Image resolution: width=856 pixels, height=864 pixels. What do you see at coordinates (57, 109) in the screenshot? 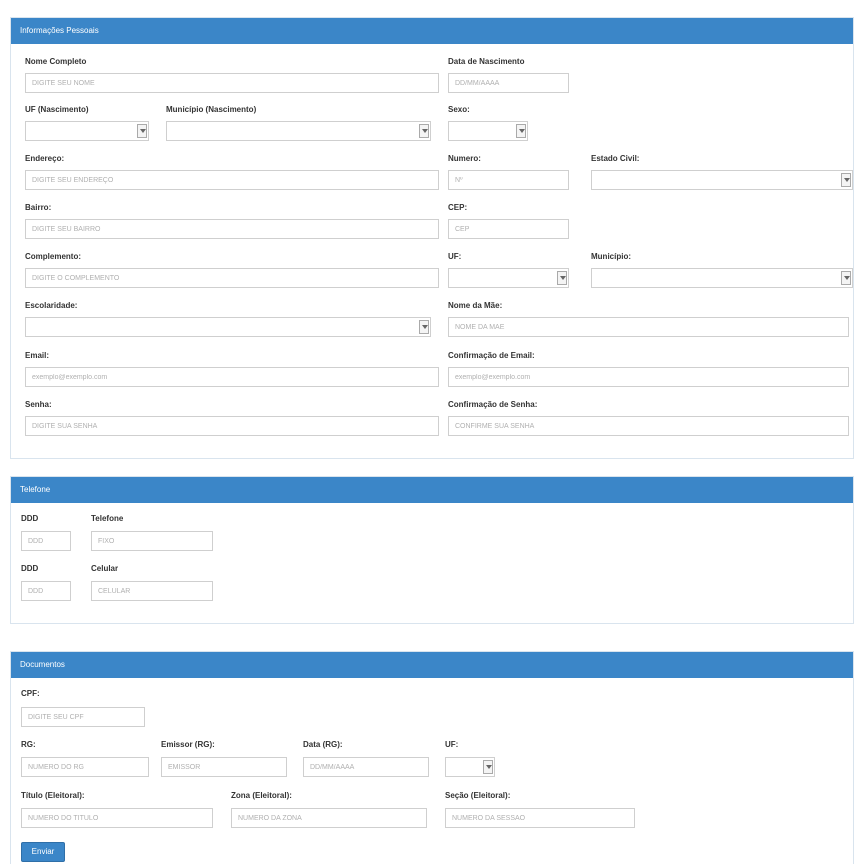
I see `uf-nascimento-label: UF (Nascimento)` at bounding box center [57, 109].